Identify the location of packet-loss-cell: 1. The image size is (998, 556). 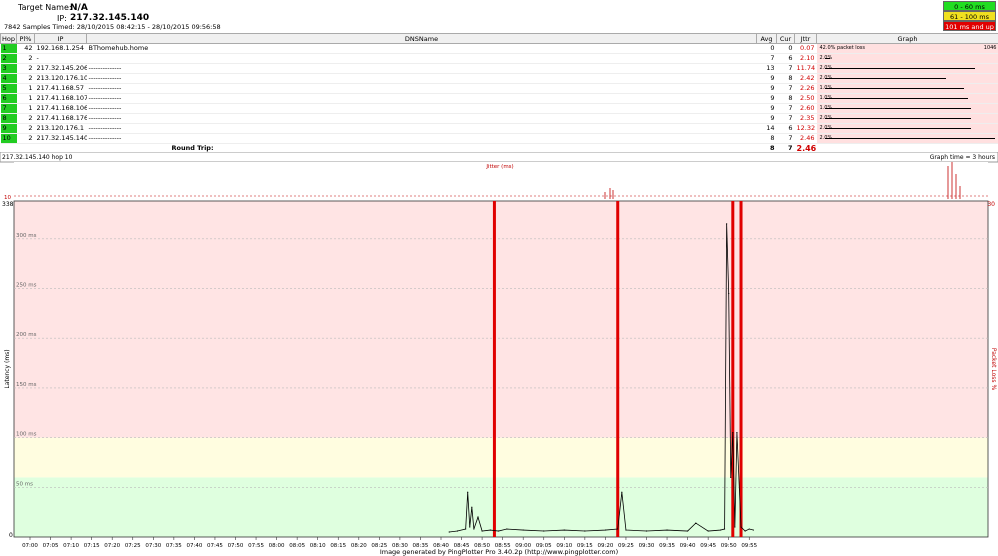
(25, 98).